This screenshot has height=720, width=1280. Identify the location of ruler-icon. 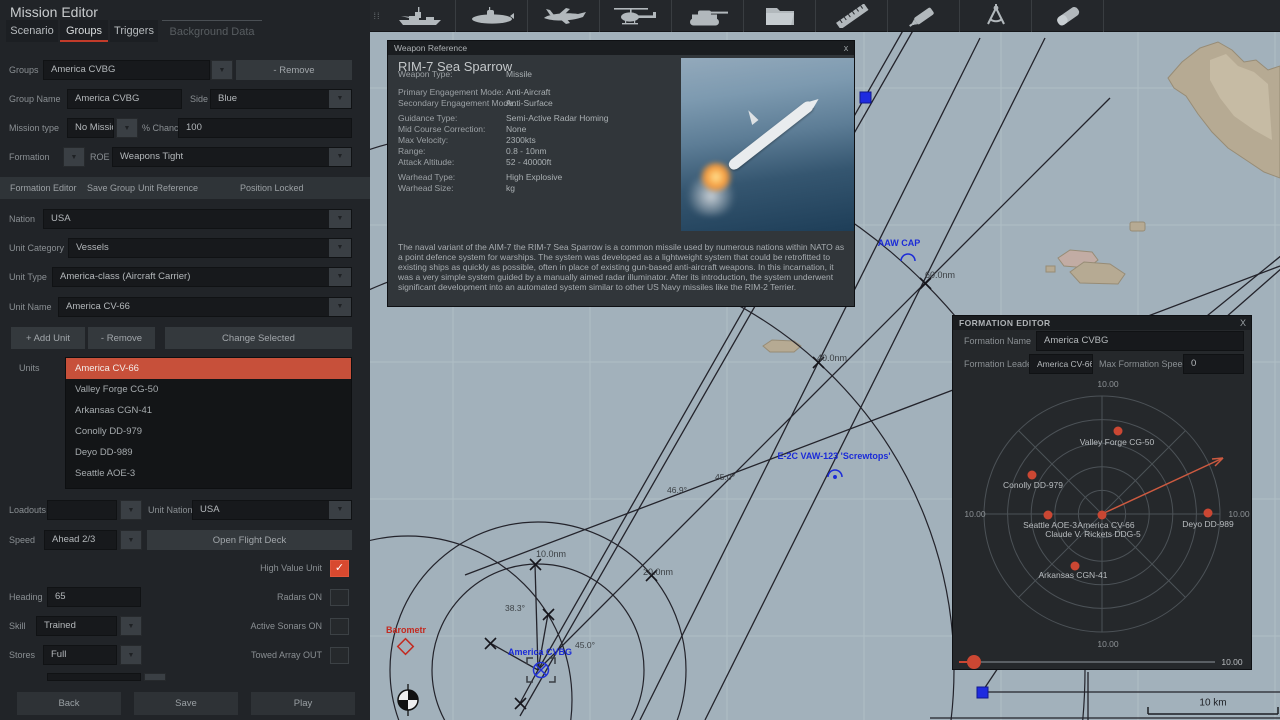
(852, 16).